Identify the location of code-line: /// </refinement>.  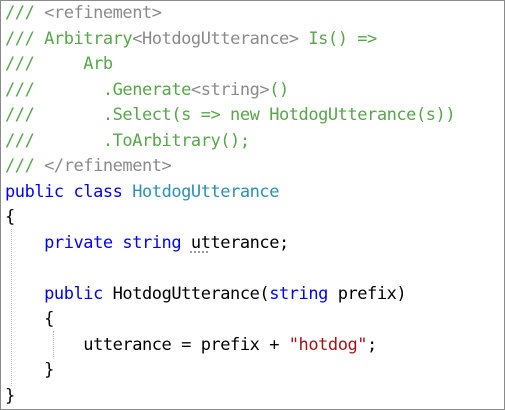
(88, 166).